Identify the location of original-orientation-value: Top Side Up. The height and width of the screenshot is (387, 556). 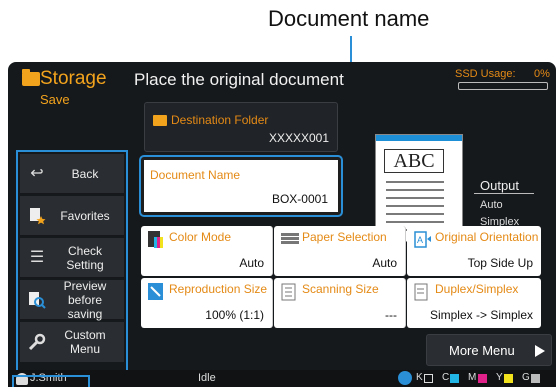
(500, 263).